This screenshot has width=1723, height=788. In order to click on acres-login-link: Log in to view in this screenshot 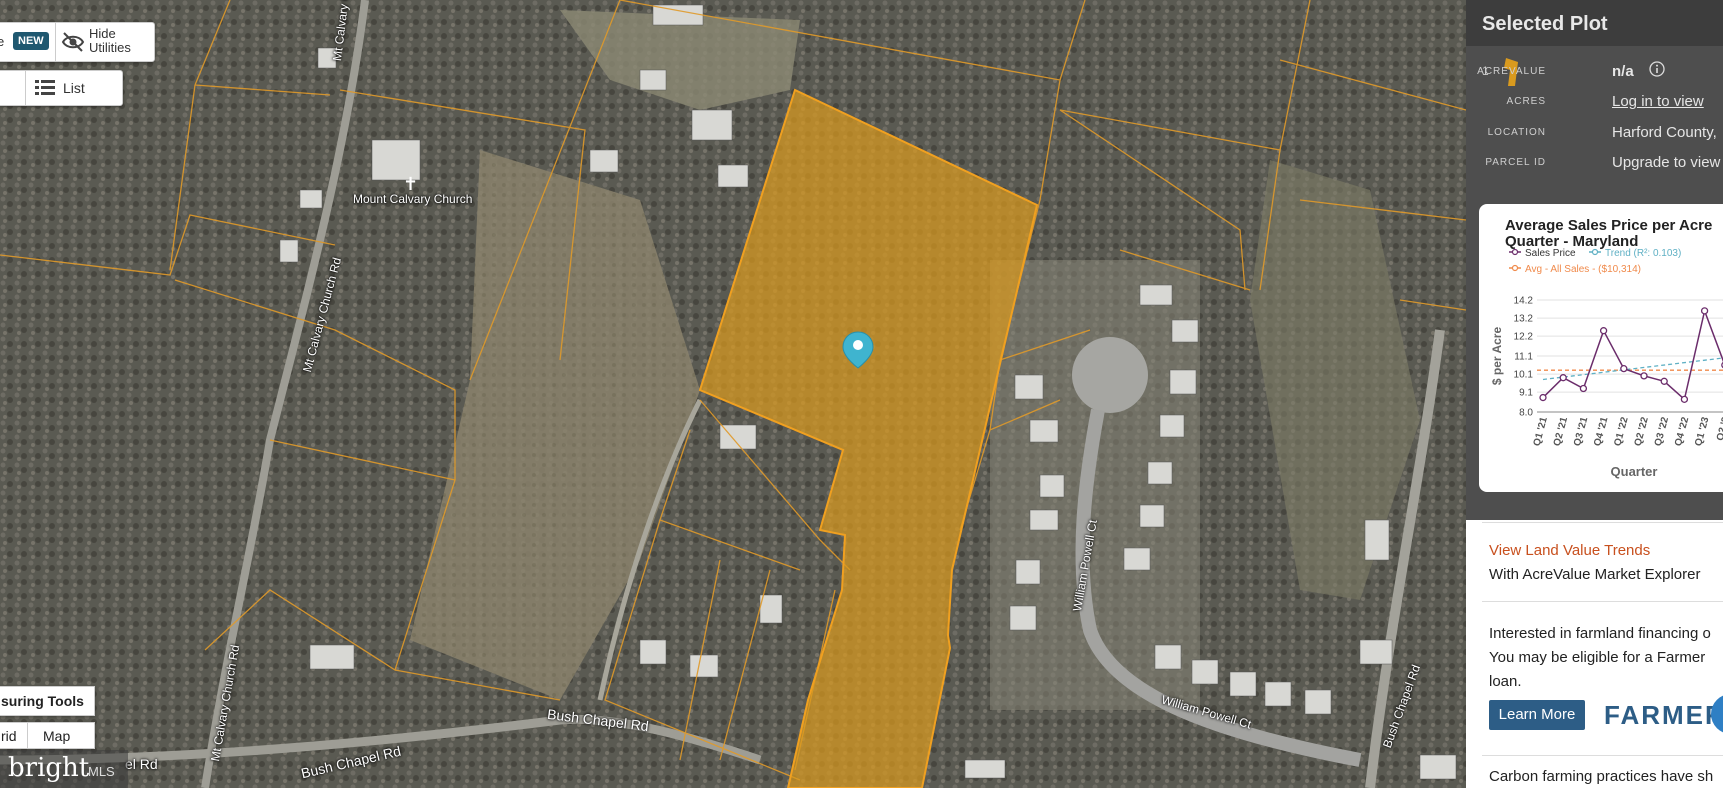, I will do `click(1658, 101)`.